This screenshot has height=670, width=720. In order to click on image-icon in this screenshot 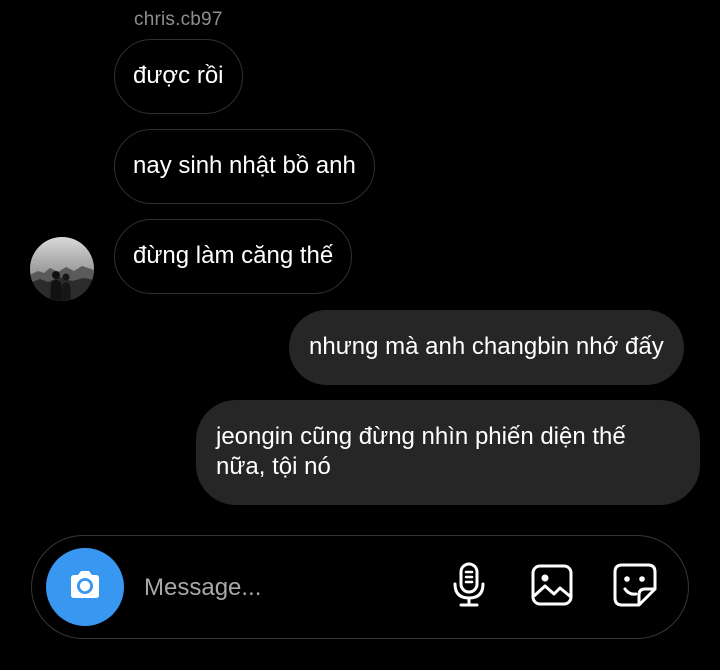, I will do `click(552, 587)`.